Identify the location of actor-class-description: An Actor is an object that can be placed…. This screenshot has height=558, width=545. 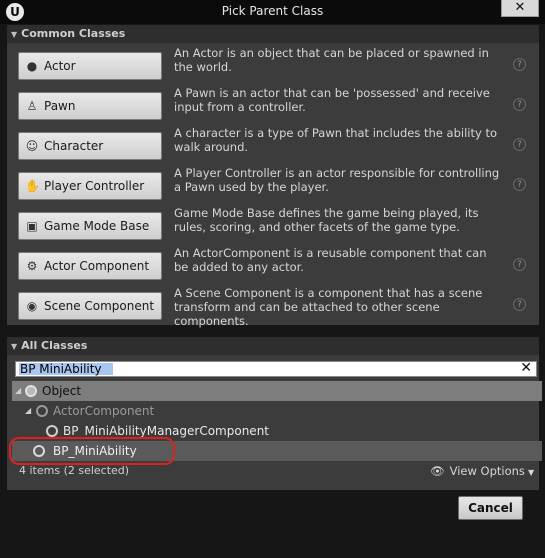
(331, 60).